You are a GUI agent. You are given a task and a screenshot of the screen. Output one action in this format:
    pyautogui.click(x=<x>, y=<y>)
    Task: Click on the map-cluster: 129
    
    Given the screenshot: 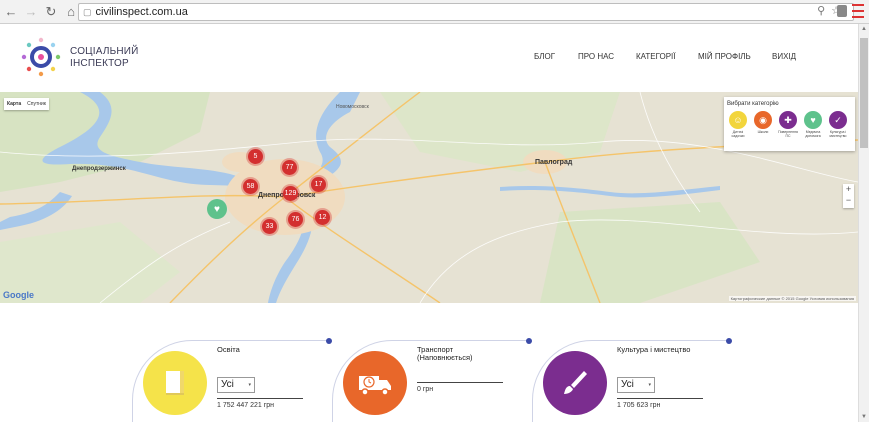 What is the action you would take?
    pyautogui.click(x=290, y=193)
    